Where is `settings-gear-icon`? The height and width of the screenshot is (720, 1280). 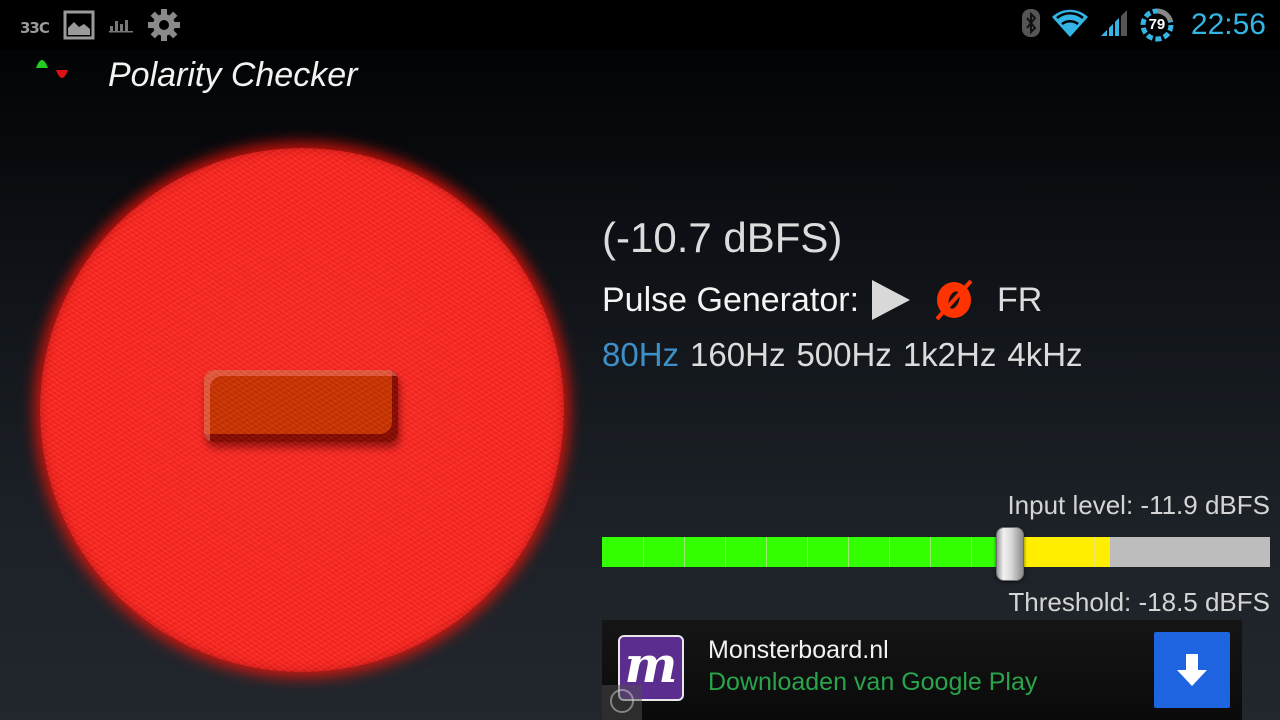 settings-gear-icon is located at coordinates (164, 27).